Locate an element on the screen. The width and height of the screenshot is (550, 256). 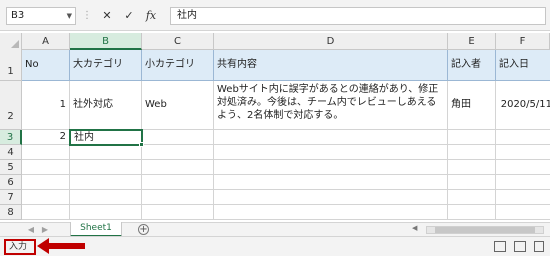
row-header-4: 4 is located at coordinates (11, 152).